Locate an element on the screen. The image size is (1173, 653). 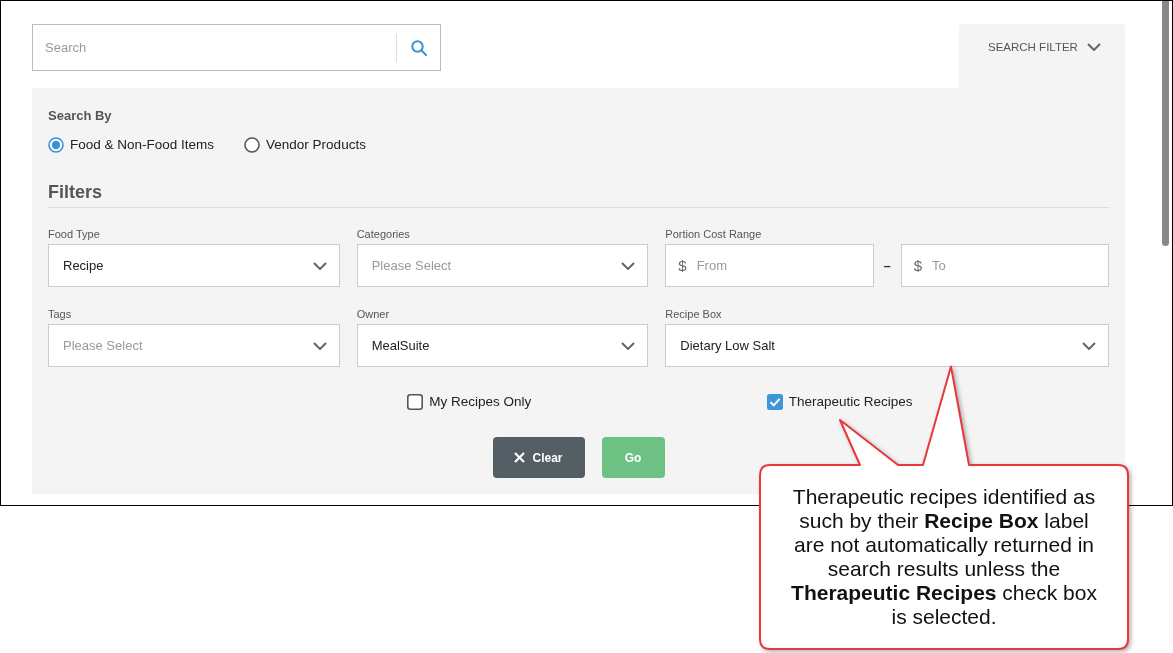
checkbox-label: Therapeutic Recipes is located at coordinates (850, 402).